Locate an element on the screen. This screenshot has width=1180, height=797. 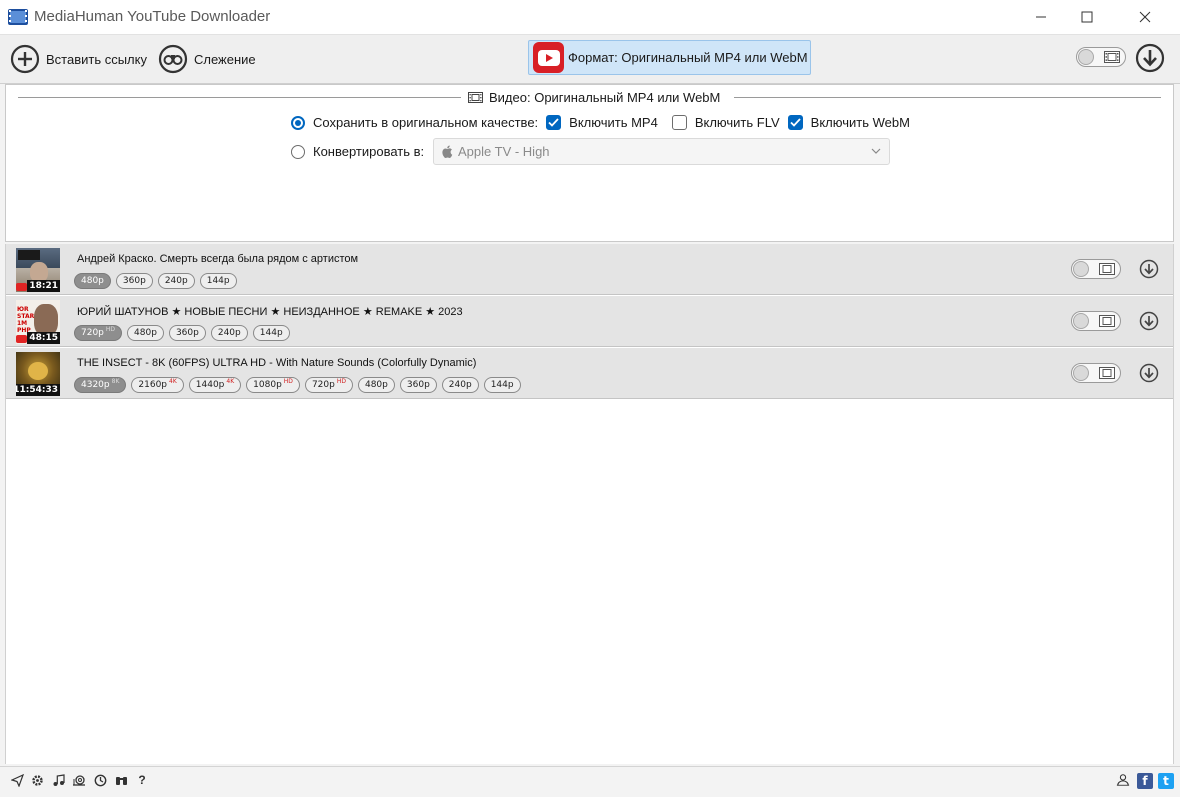
video-duration: 18:21 is located at coordinates (43, 286).